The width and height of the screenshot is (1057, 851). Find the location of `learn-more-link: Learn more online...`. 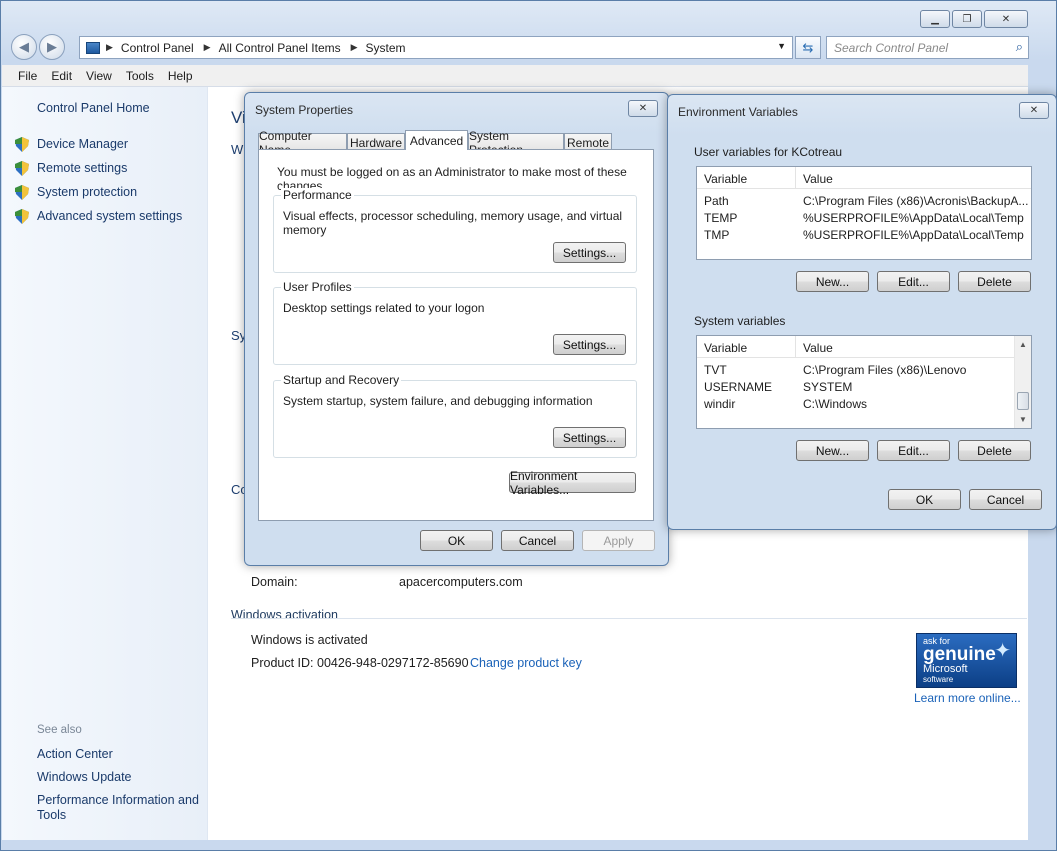

learn-more-link: Learn more online... is located at coordinates (967, 698).